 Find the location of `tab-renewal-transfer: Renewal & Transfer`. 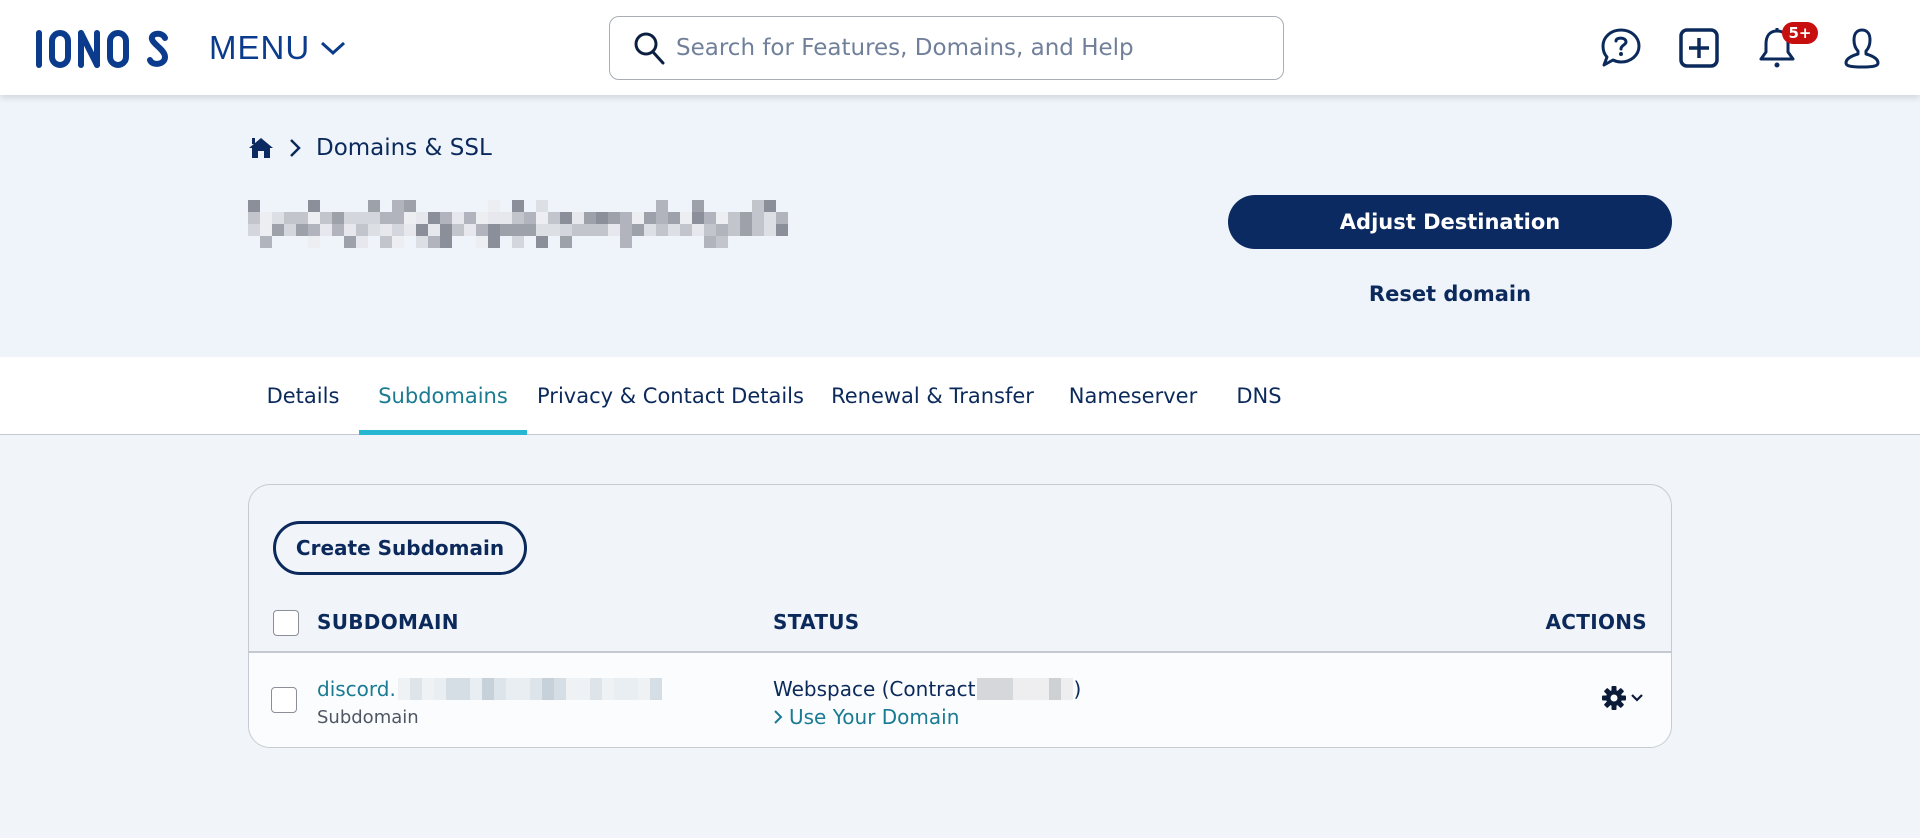

tab-renewal-transfer: Renewal & Transfer is located at coordinates (932, 395).